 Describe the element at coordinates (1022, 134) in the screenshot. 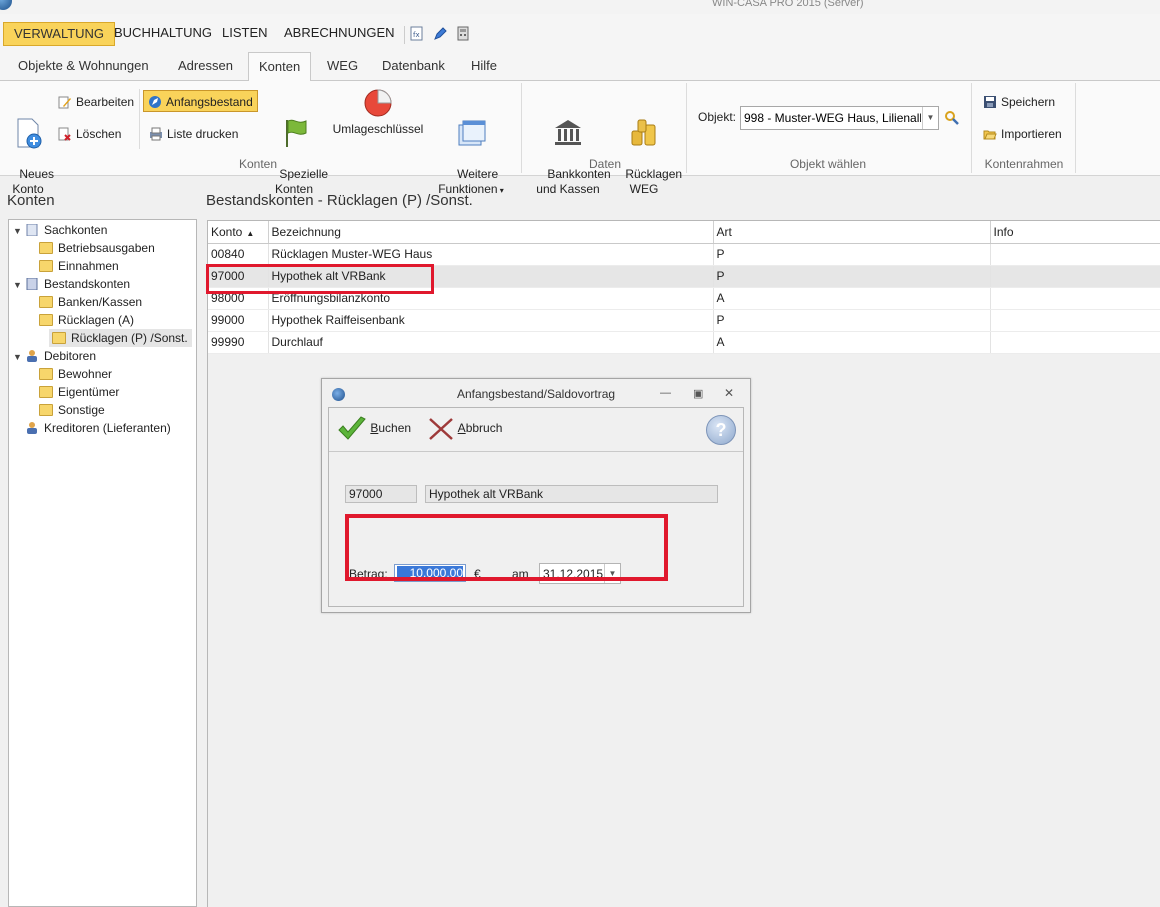

I see `import-button: Importieren` at that location.